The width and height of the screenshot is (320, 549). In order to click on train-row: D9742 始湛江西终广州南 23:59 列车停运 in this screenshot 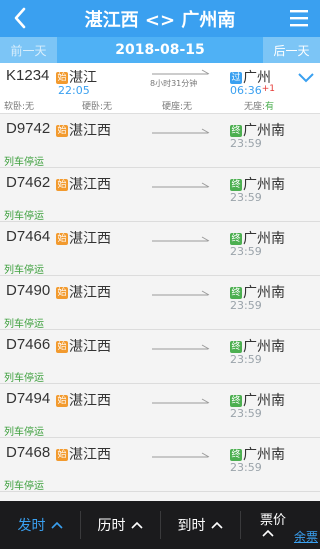, I will do `click(160, 141)`.